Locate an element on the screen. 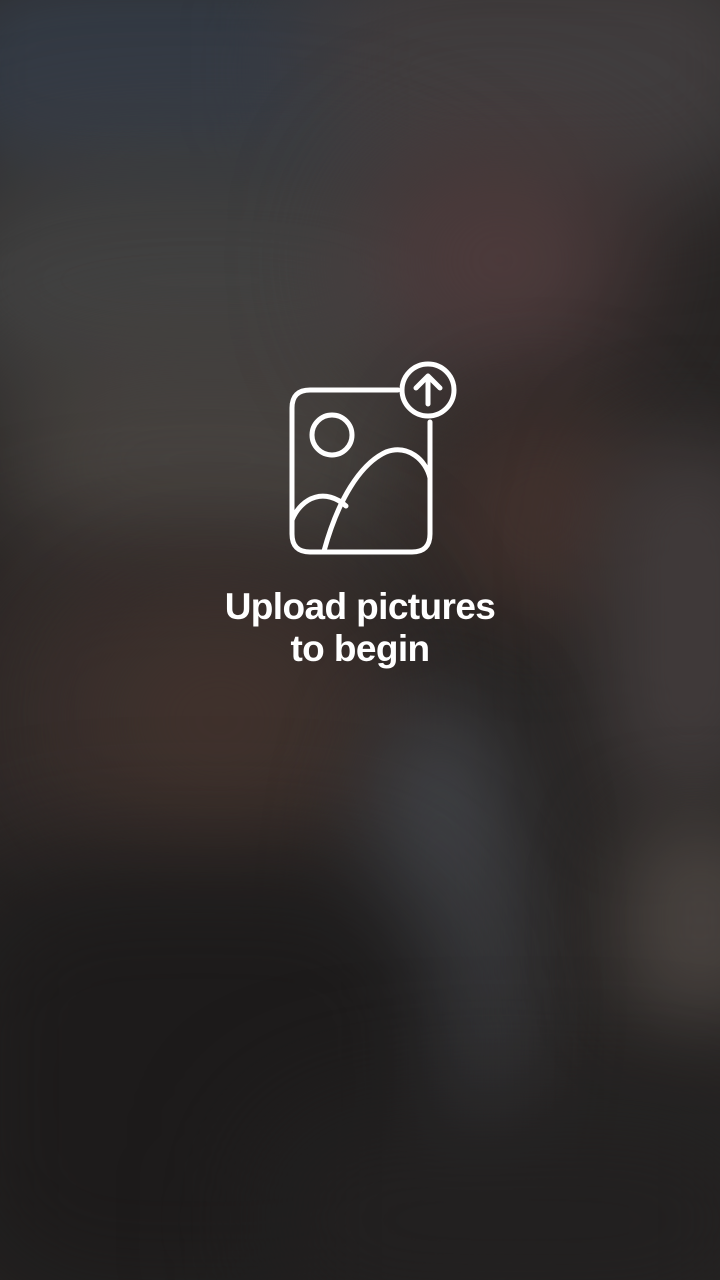  image-upload-icon is located at coordinates (374, 458).